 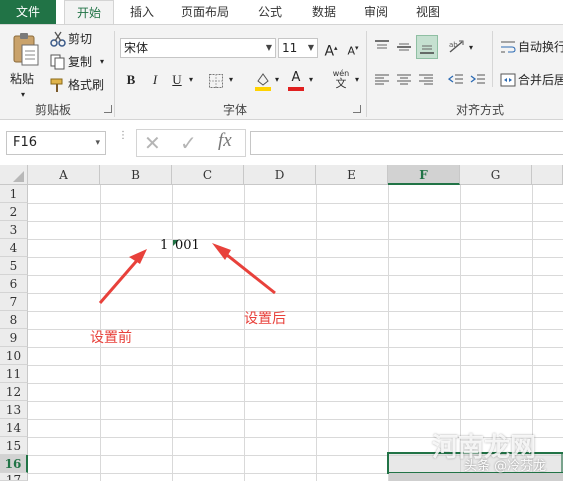 I want to click on tab-data: 数据, so click(x=324, y=12).